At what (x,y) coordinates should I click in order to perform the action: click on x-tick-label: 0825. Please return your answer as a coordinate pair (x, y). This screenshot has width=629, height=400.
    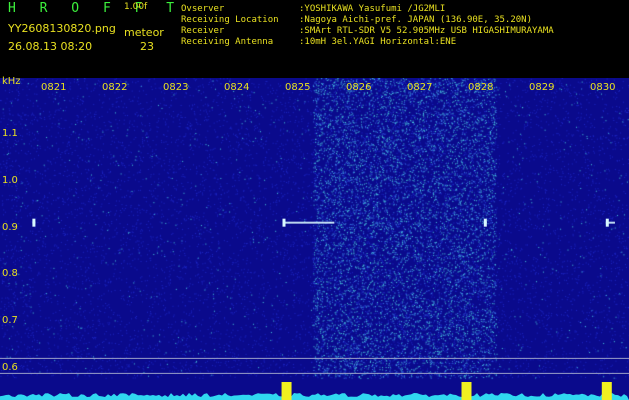
    Looking at the image, I should click on (298, 87).